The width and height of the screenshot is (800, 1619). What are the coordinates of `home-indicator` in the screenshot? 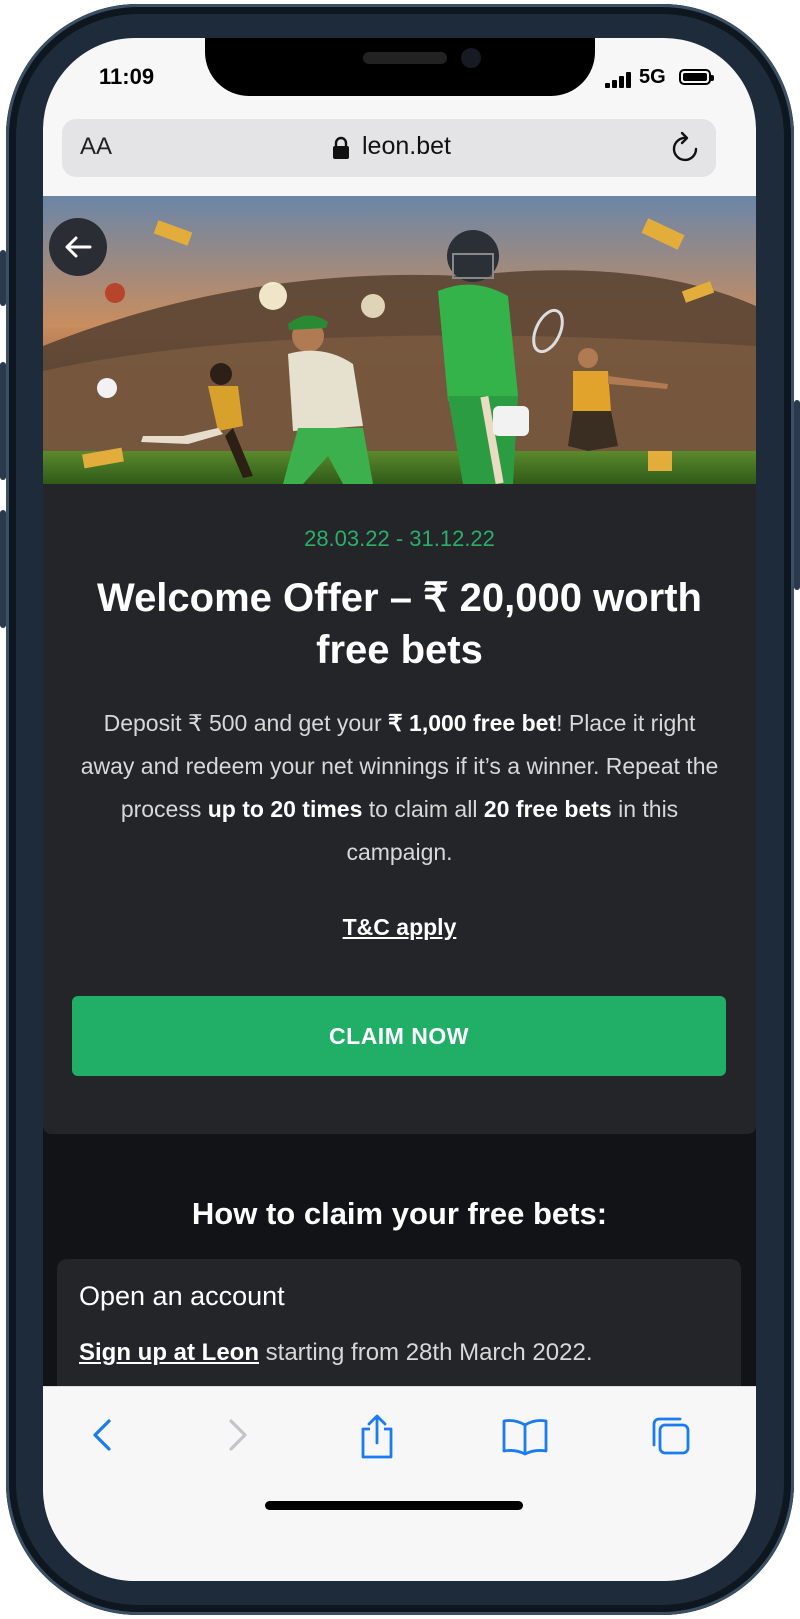 It's located at (394, 1505).